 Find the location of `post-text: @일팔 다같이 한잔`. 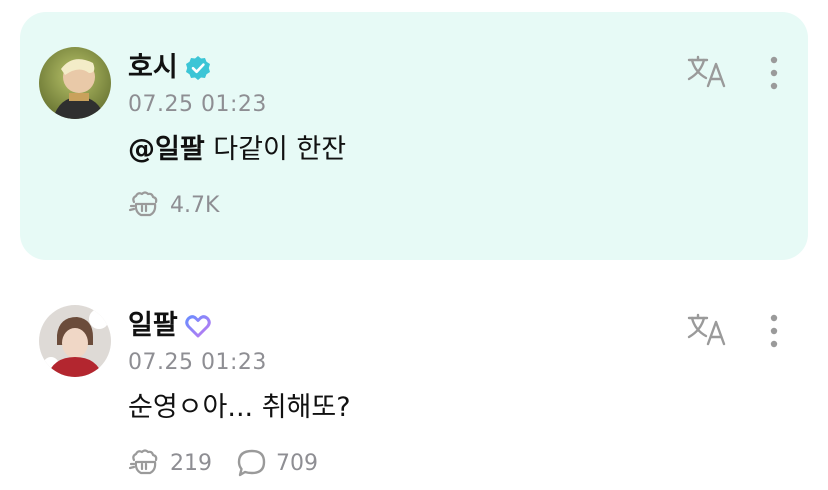

post-text: @일팔 다같이 한잔 is located at coordinates (237, 150).